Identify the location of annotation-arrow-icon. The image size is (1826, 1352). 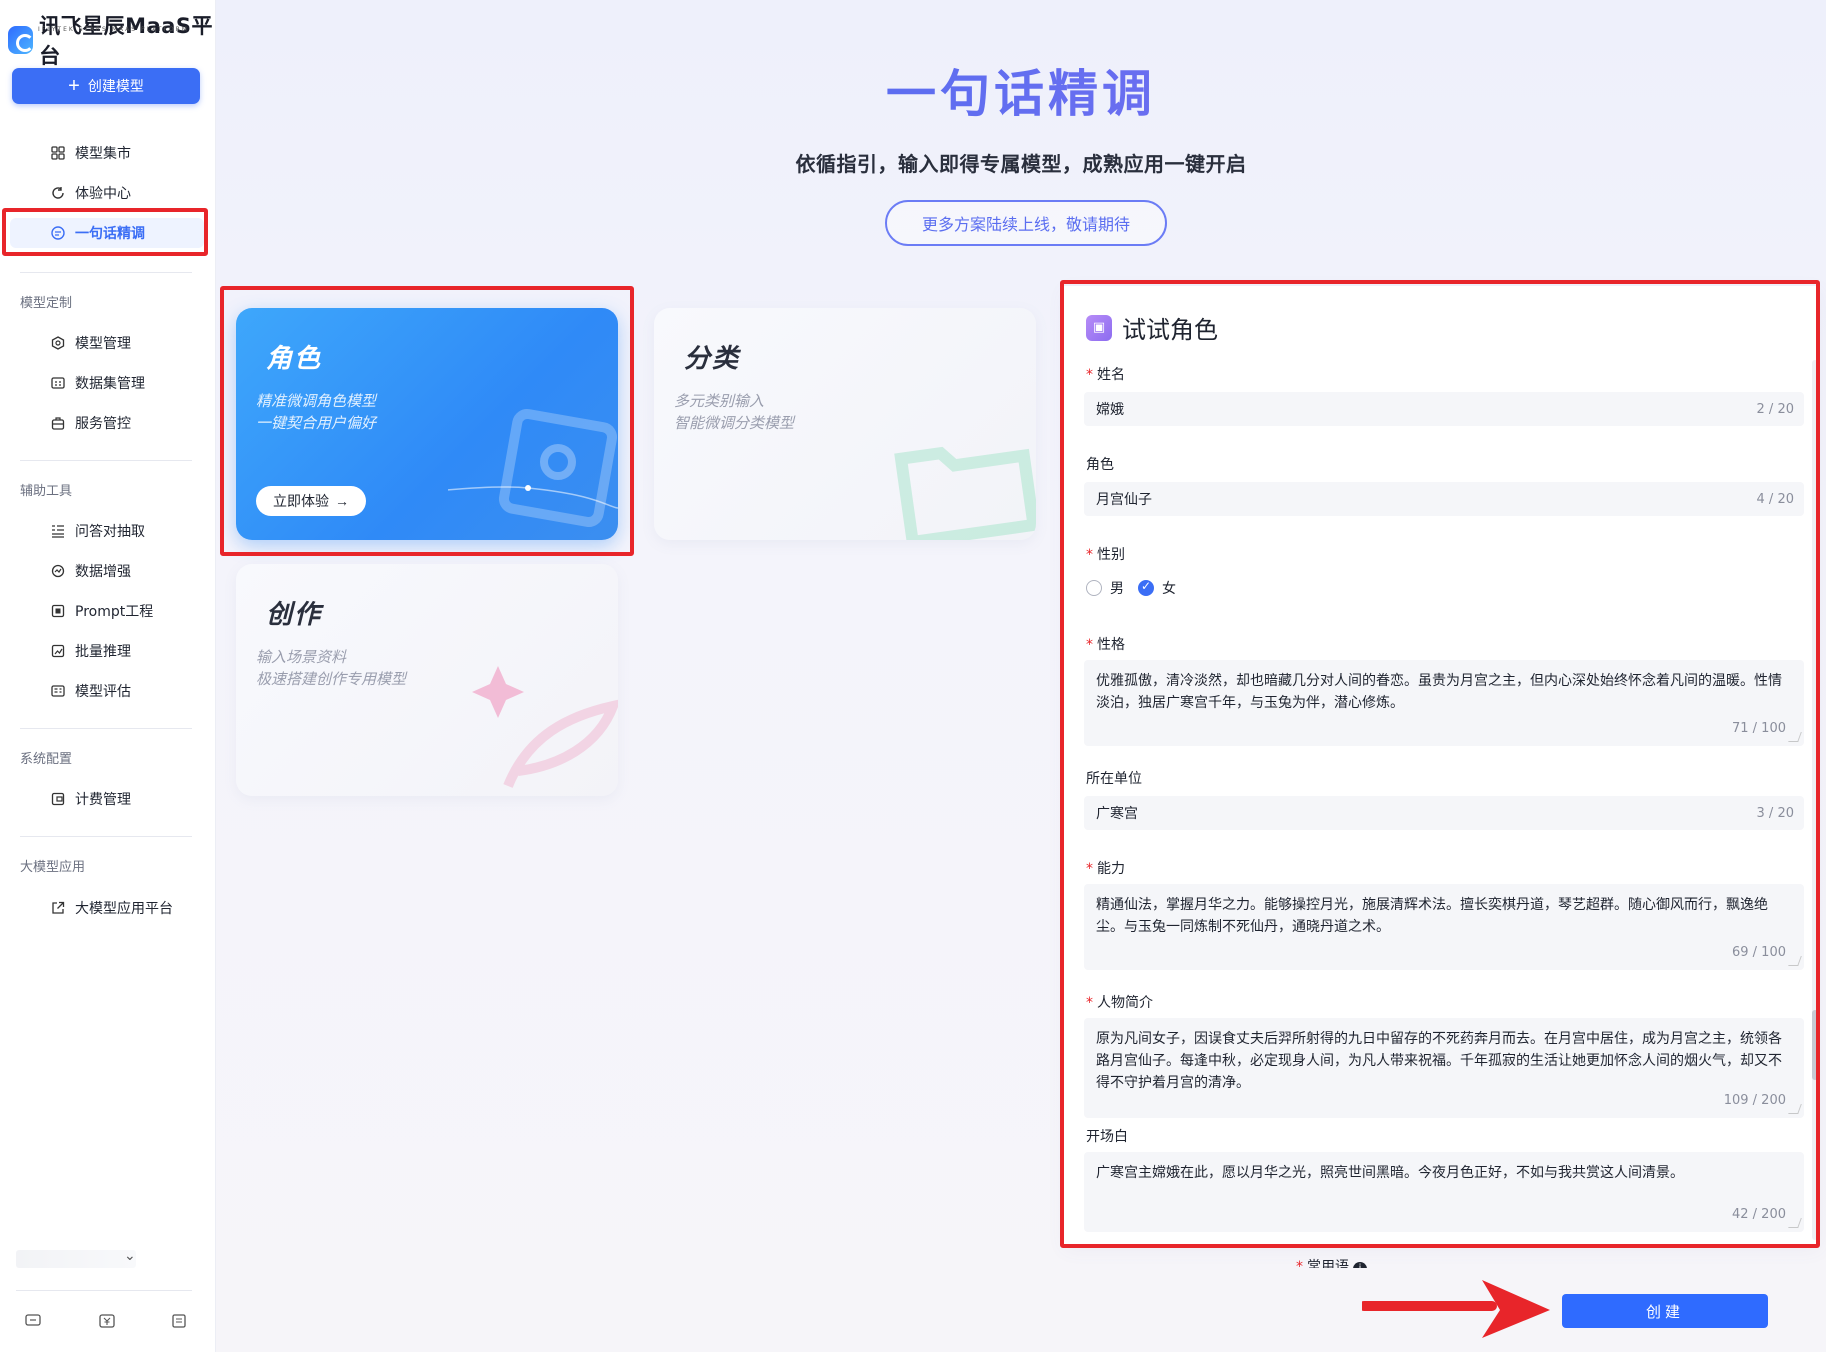
(1456, 1309).